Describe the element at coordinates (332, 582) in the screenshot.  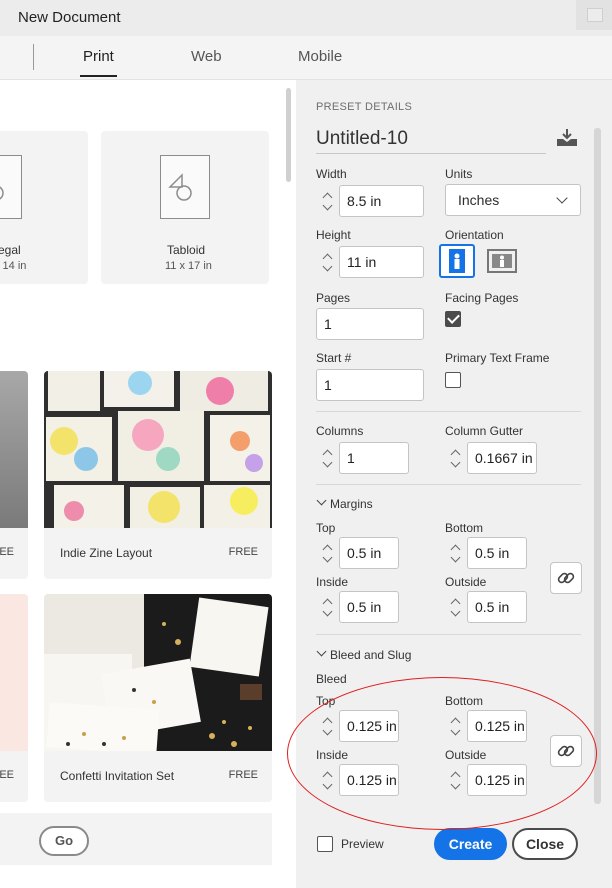
I see `margin-inside-label: Inside` at that location.